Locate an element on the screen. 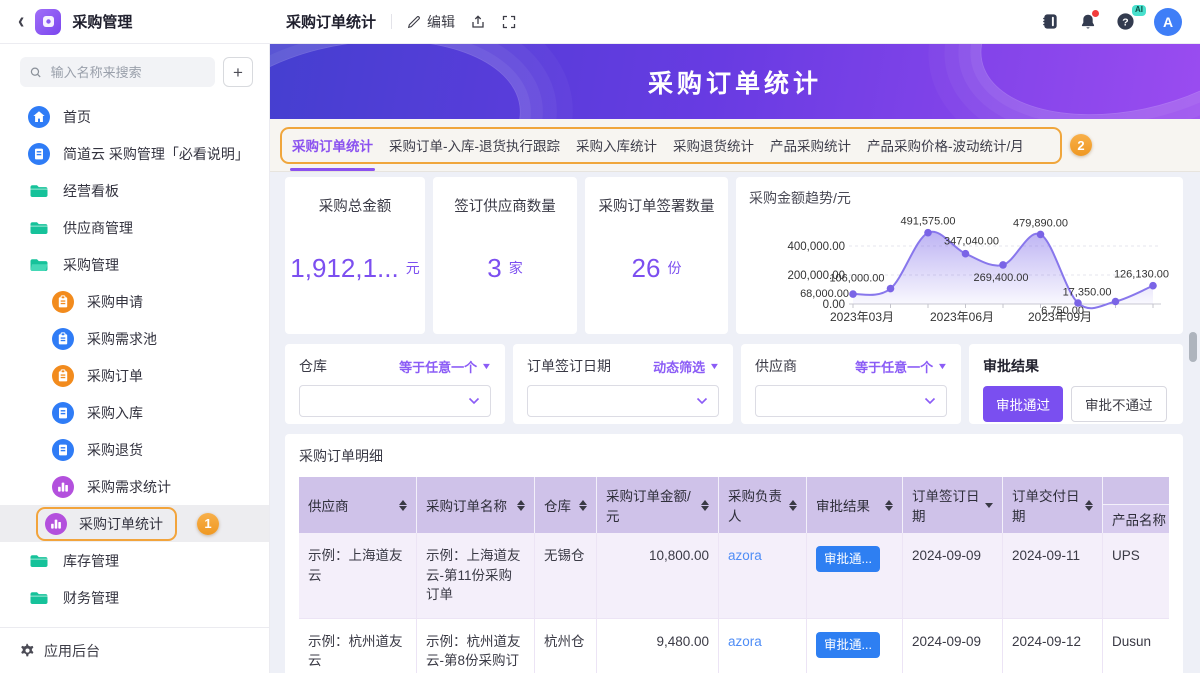  sidebar-item-5: 采购申请 is located at coordinates (134, 301).